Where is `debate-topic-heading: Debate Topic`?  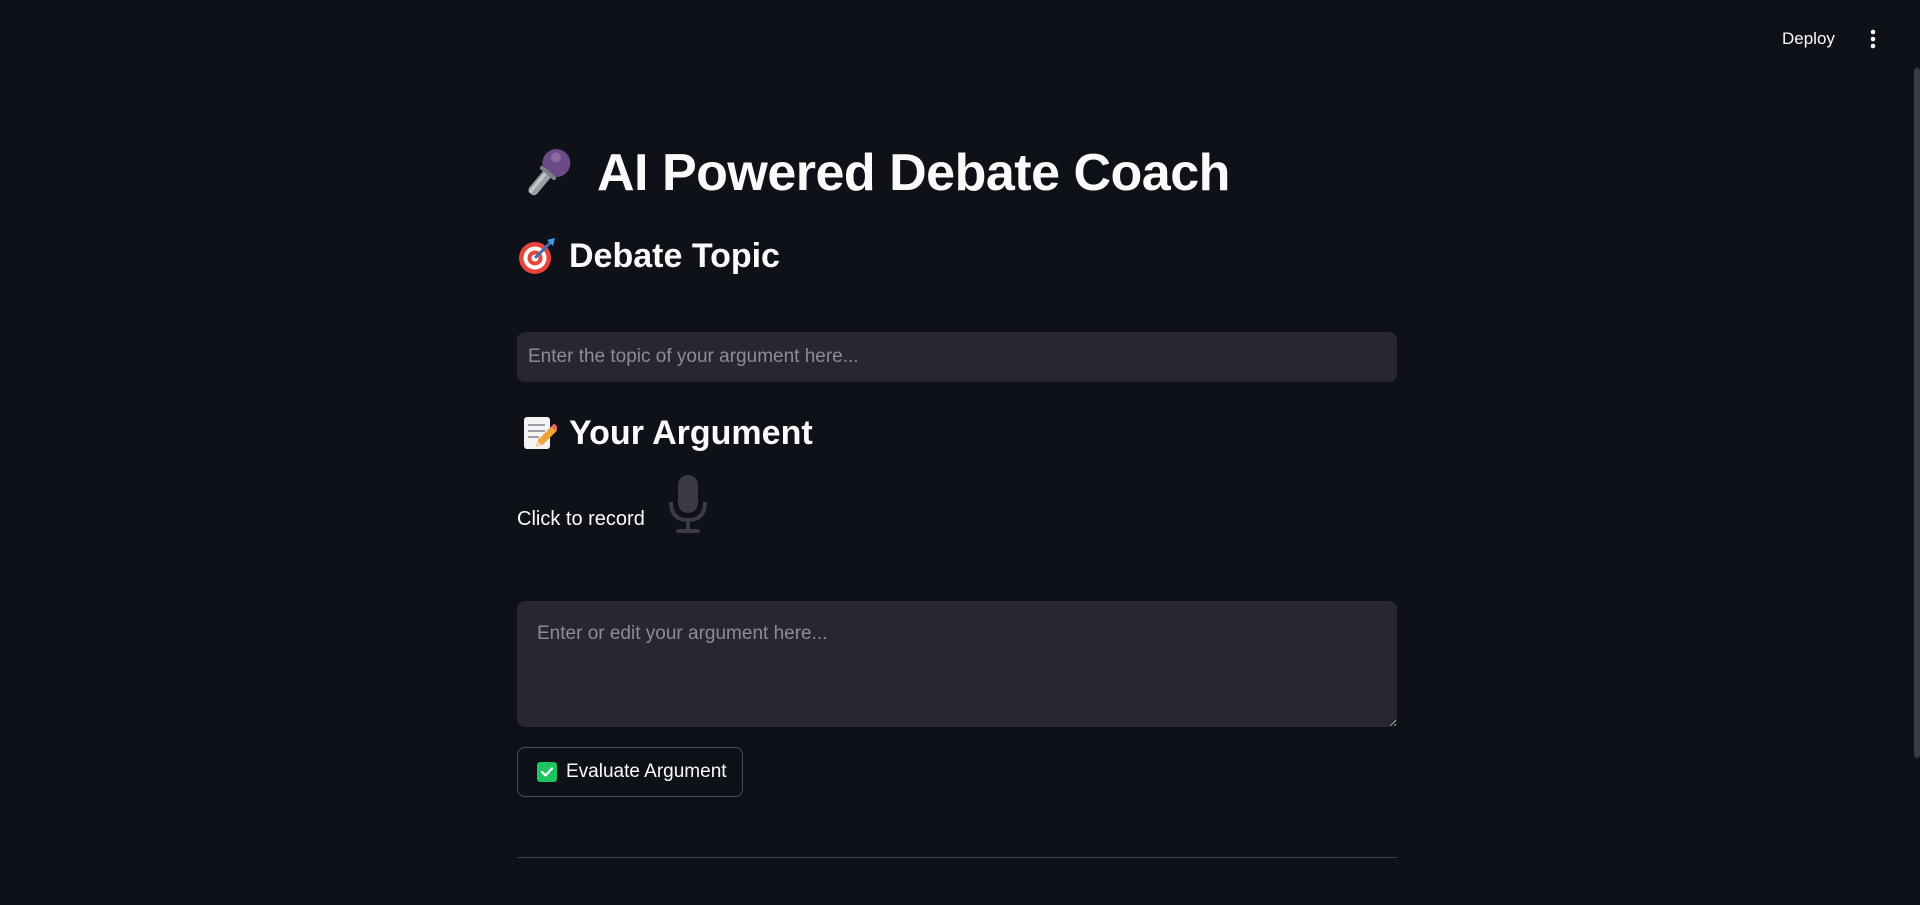
debate-topic-heading: Debate Topic is located at coordinates (648, 256).